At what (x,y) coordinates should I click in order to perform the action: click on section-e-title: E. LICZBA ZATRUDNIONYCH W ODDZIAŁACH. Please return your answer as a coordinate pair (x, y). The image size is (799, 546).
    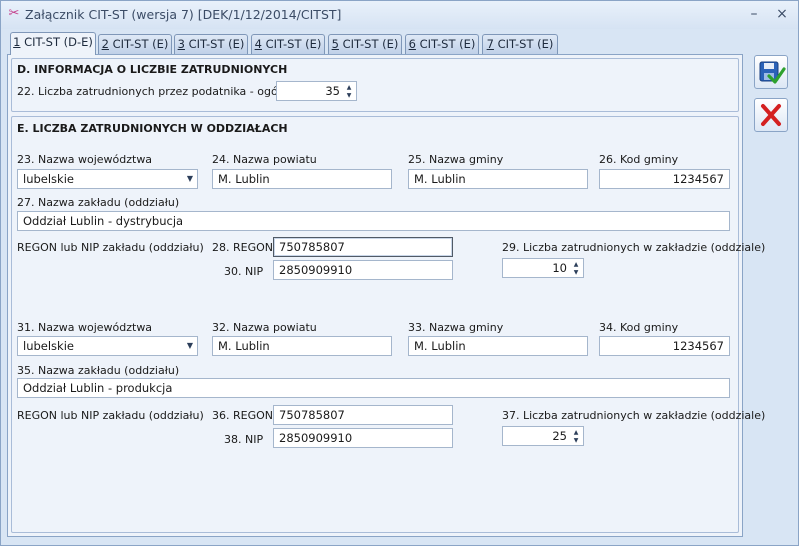
    Looking at the image, I should click on (152, 128).